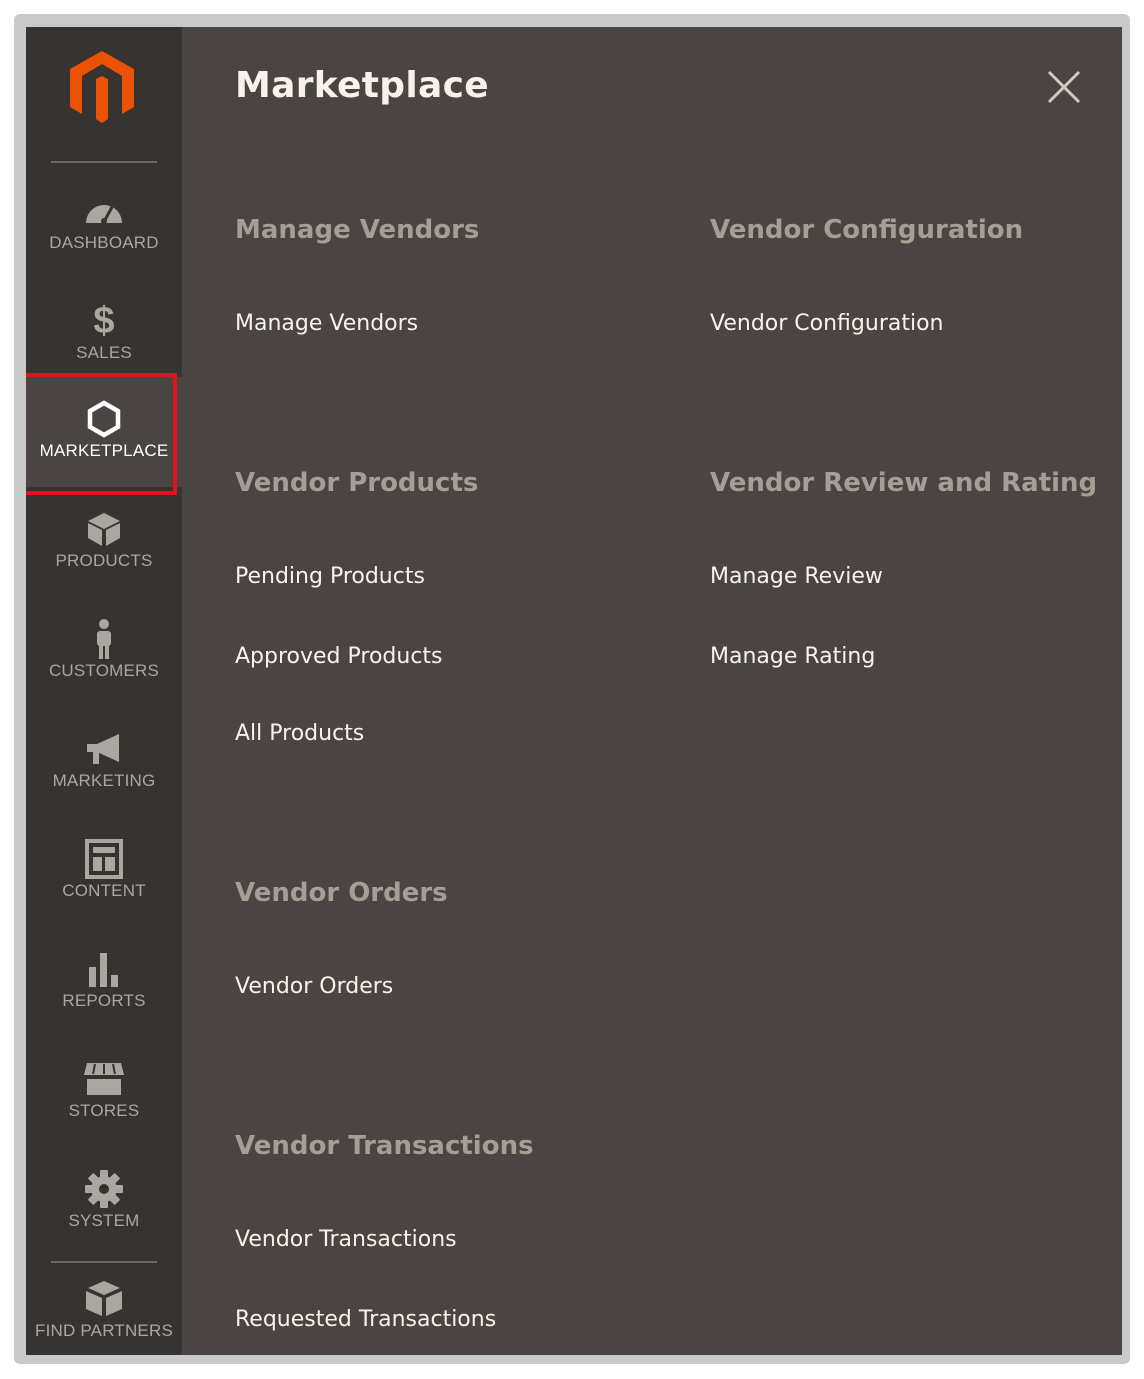  I want to click on nav-dashboard-label: DASHBOARD, so click(104, 242).